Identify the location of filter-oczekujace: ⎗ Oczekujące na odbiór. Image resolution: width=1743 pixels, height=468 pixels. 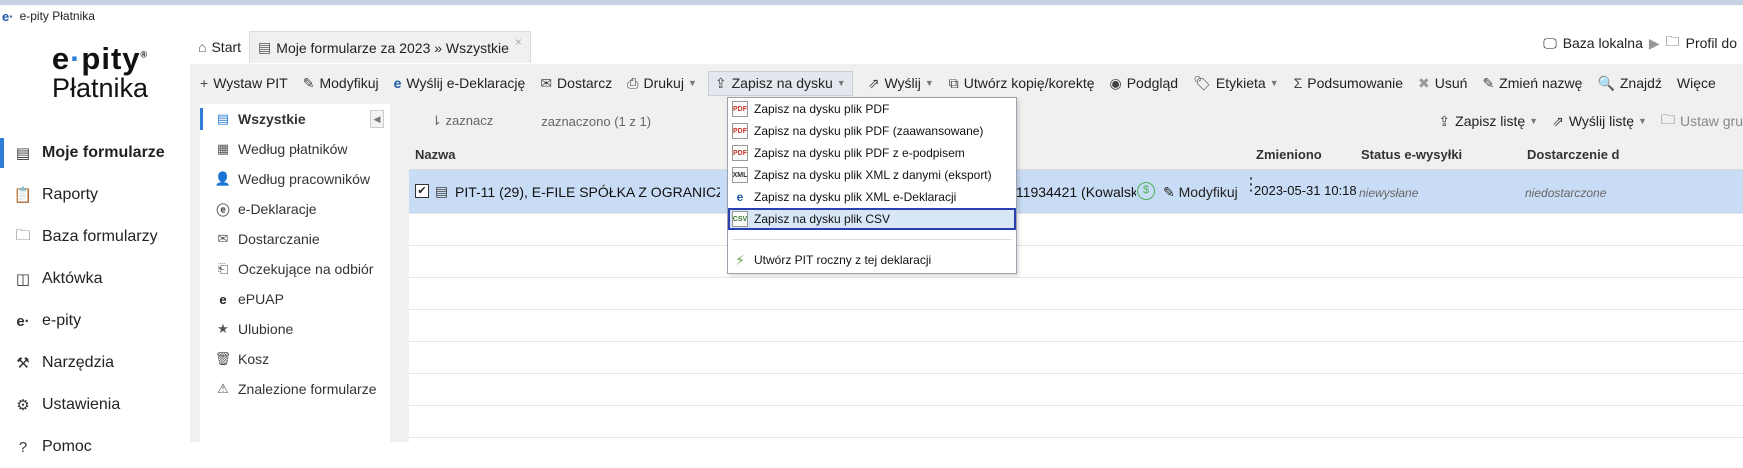
(295, 269).